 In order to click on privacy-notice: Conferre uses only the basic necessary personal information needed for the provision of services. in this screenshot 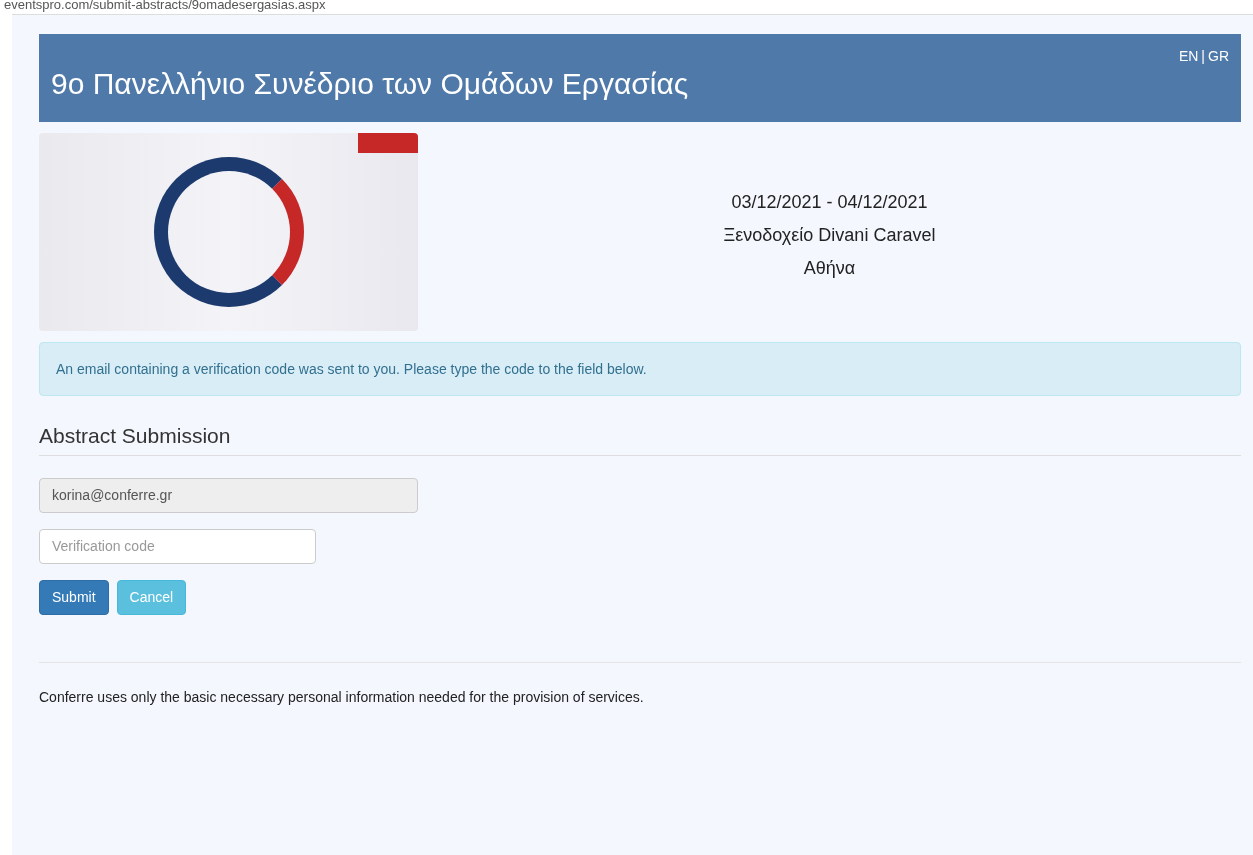, I will do `click(342, 697)`.